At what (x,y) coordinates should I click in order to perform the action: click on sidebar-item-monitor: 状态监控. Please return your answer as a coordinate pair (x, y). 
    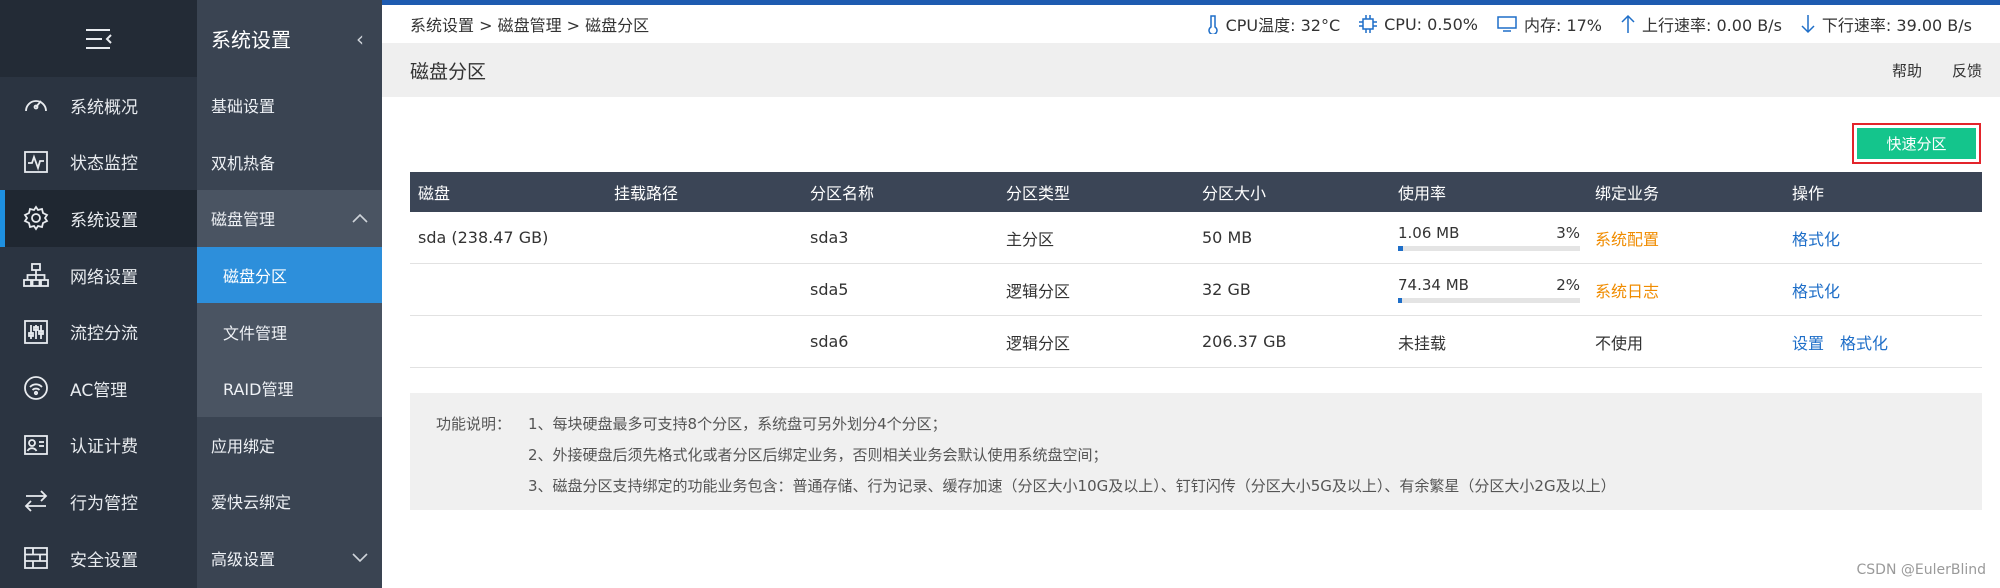
    Looking at the image, I should click on (98, 162).